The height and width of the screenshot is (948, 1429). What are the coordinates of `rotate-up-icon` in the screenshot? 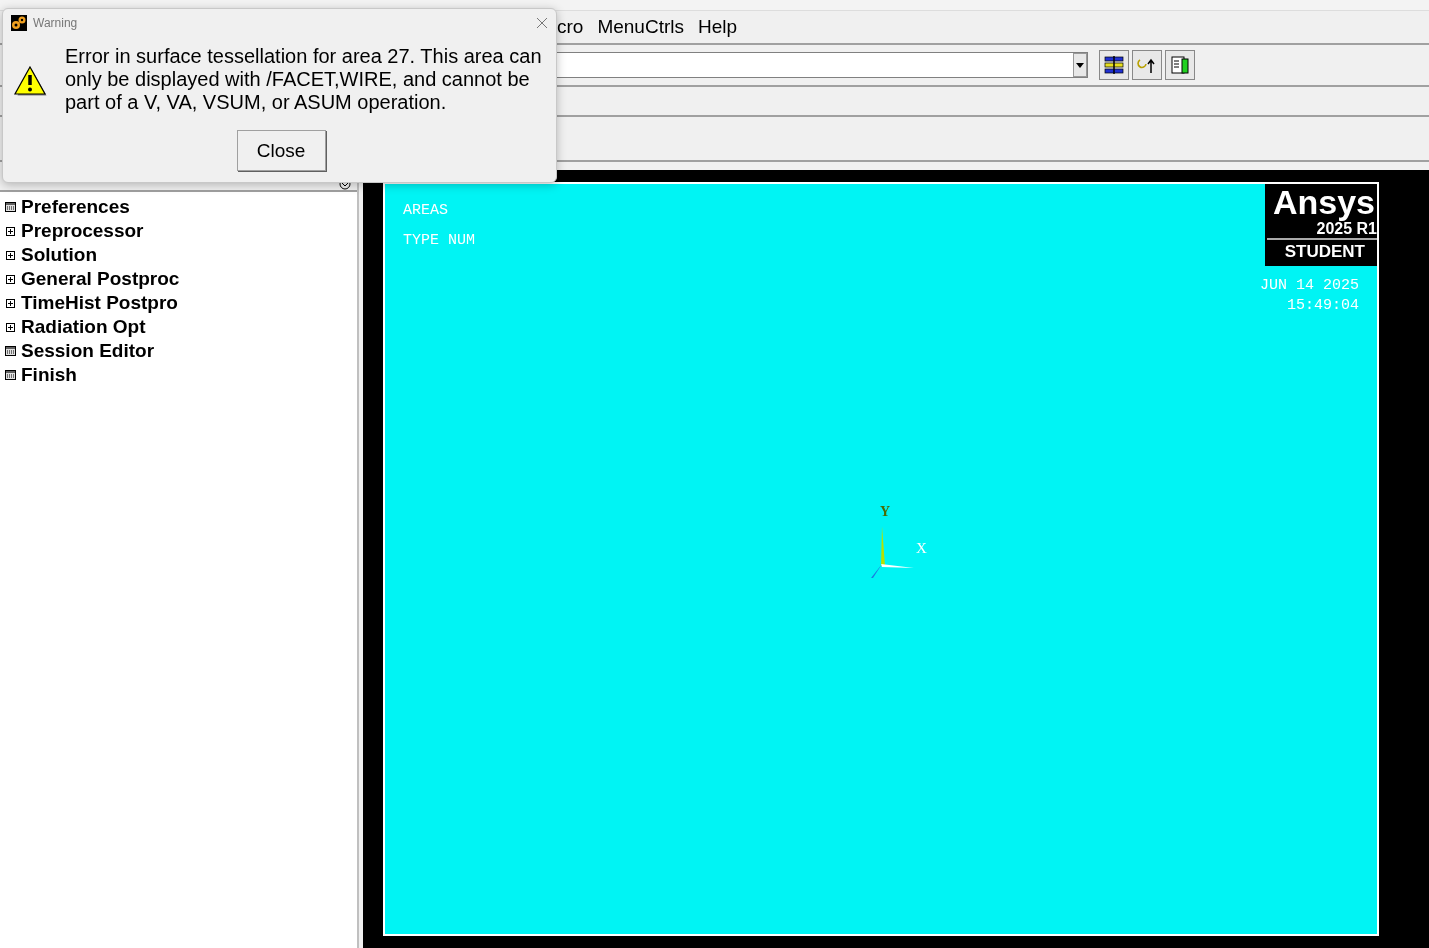 It's located at (1147, 65).